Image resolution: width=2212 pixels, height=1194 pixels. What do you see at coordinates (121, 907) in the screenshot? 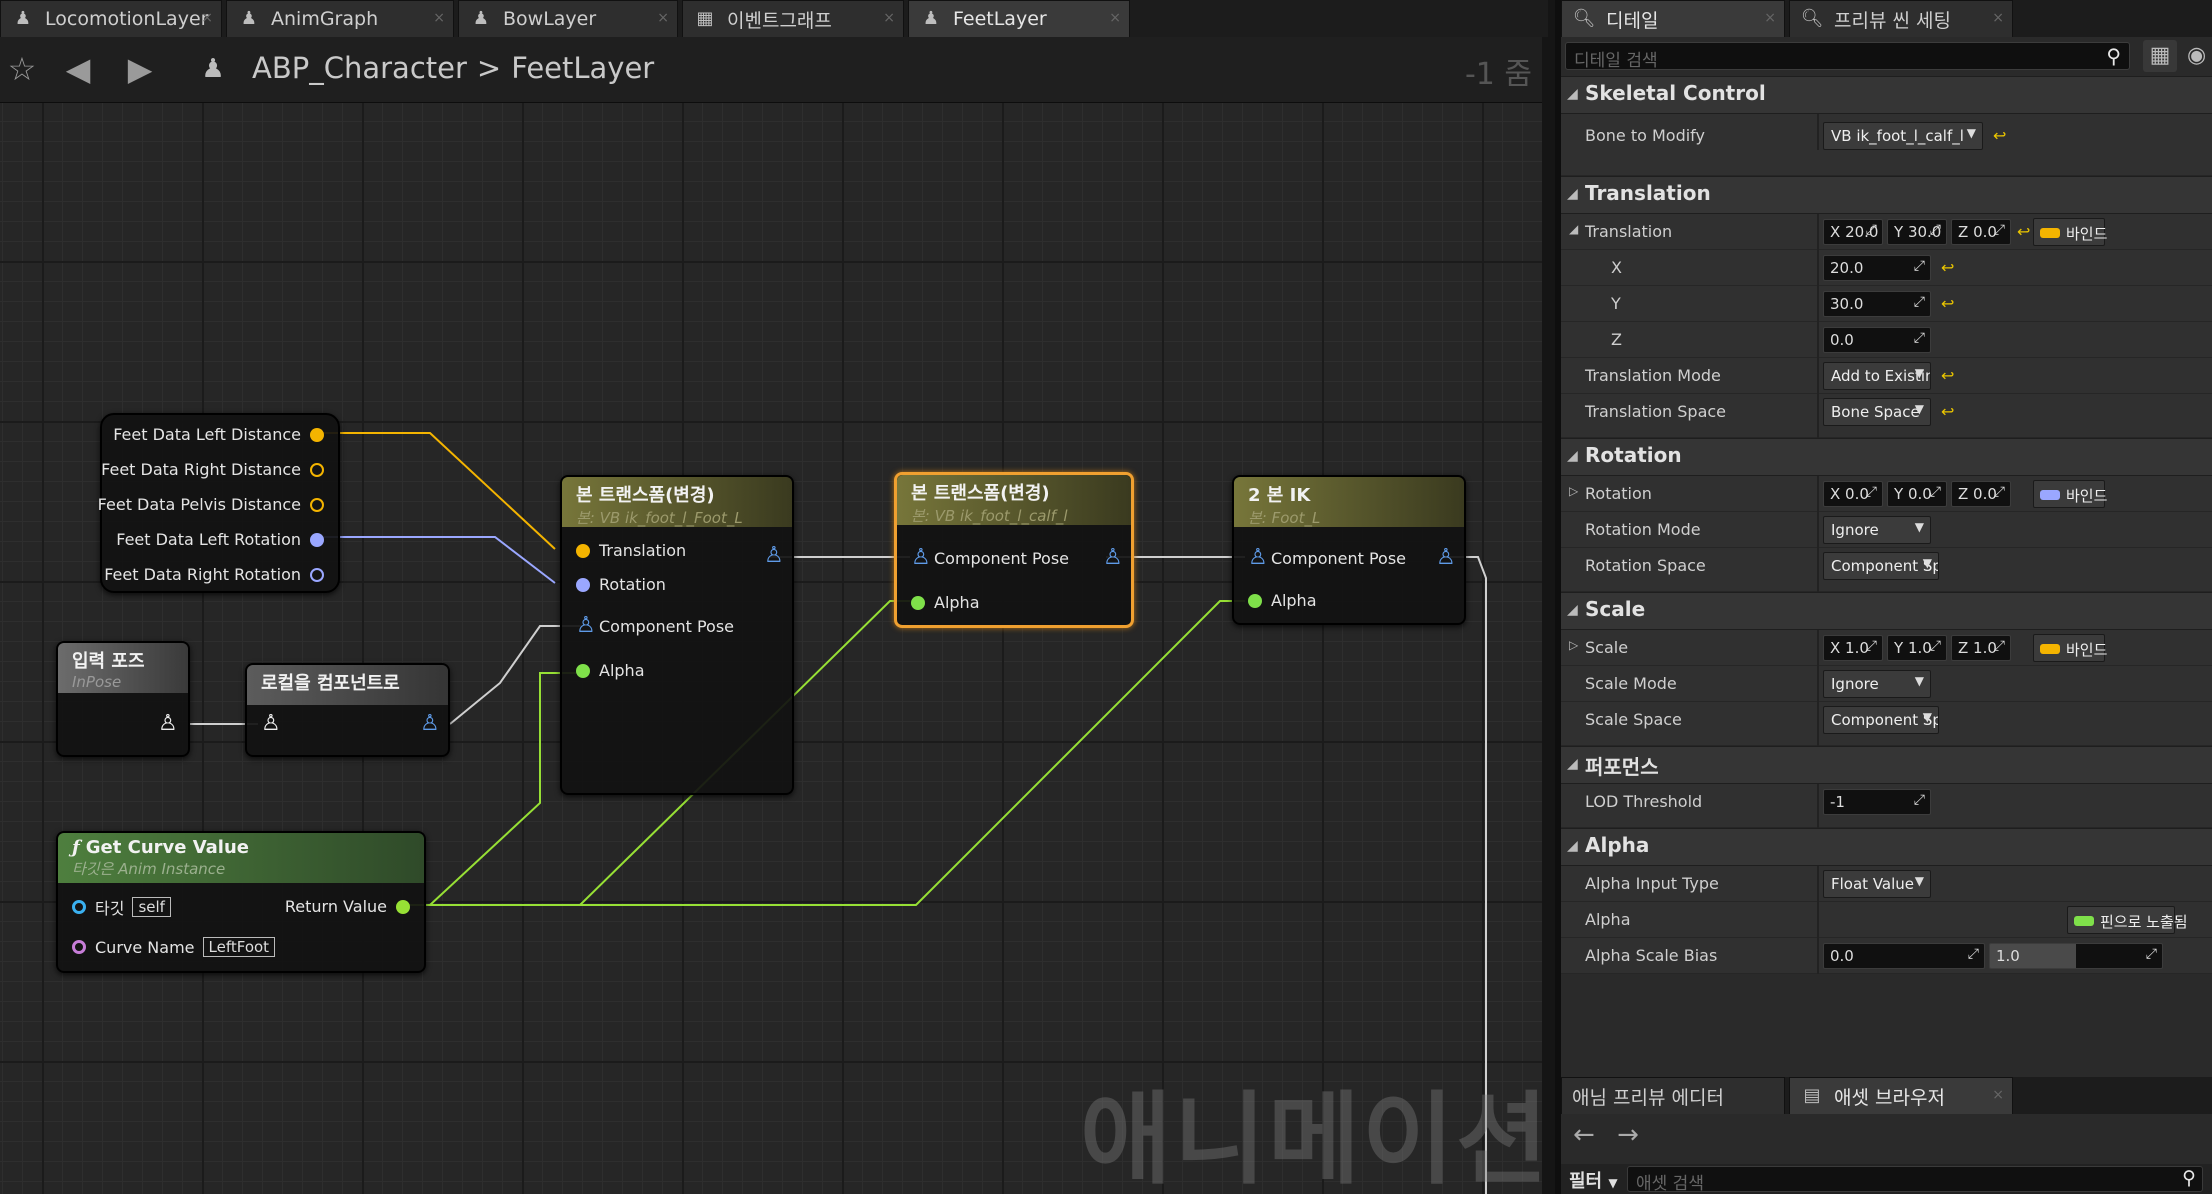
I see `target-pin: 타깃 self` at bounding box center [121, 907].